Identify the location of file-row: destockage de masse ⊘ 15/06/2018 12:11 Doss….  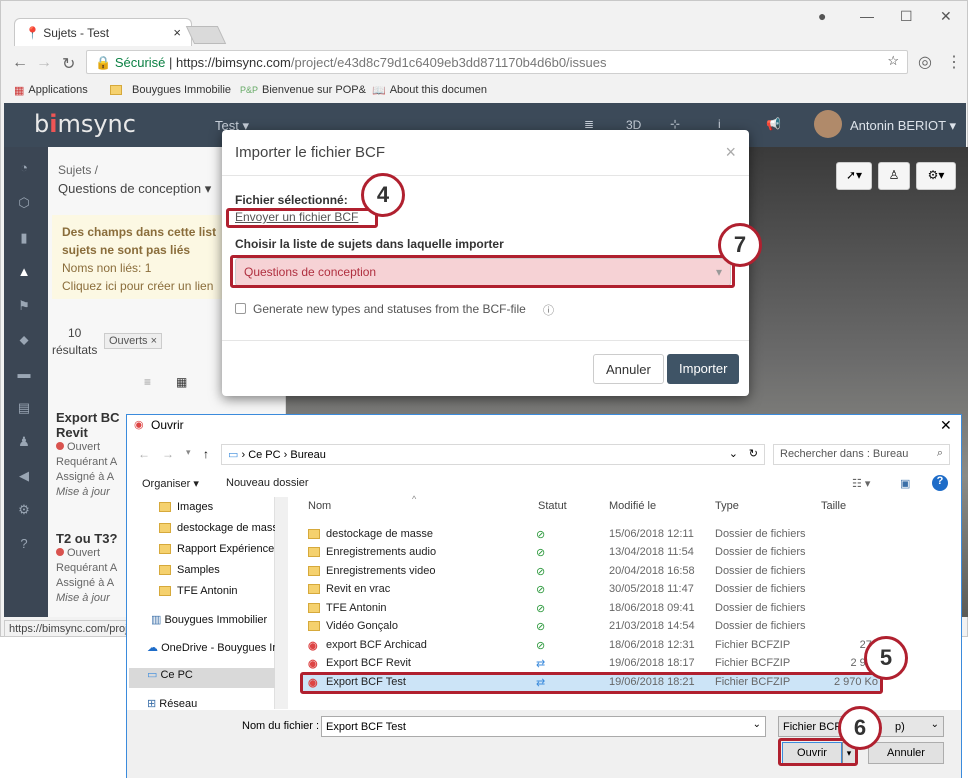
(592, 535).